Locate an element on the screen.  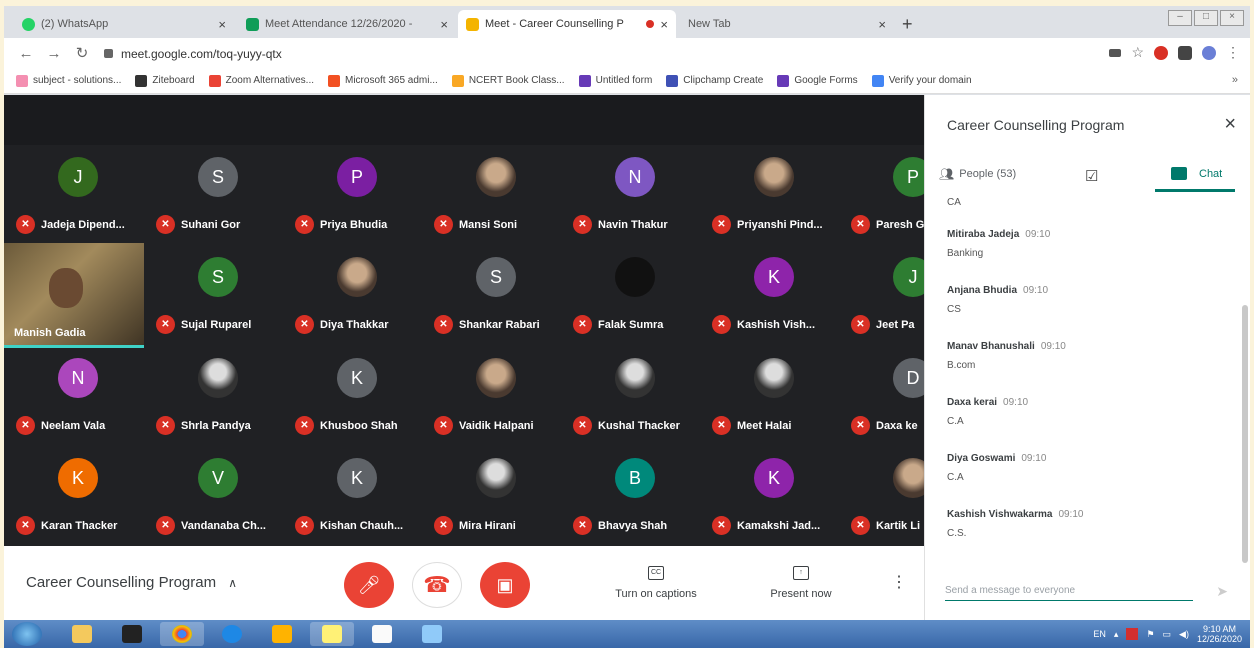
tab-new-tab: New Tab × is located at coordinates (787, 24).